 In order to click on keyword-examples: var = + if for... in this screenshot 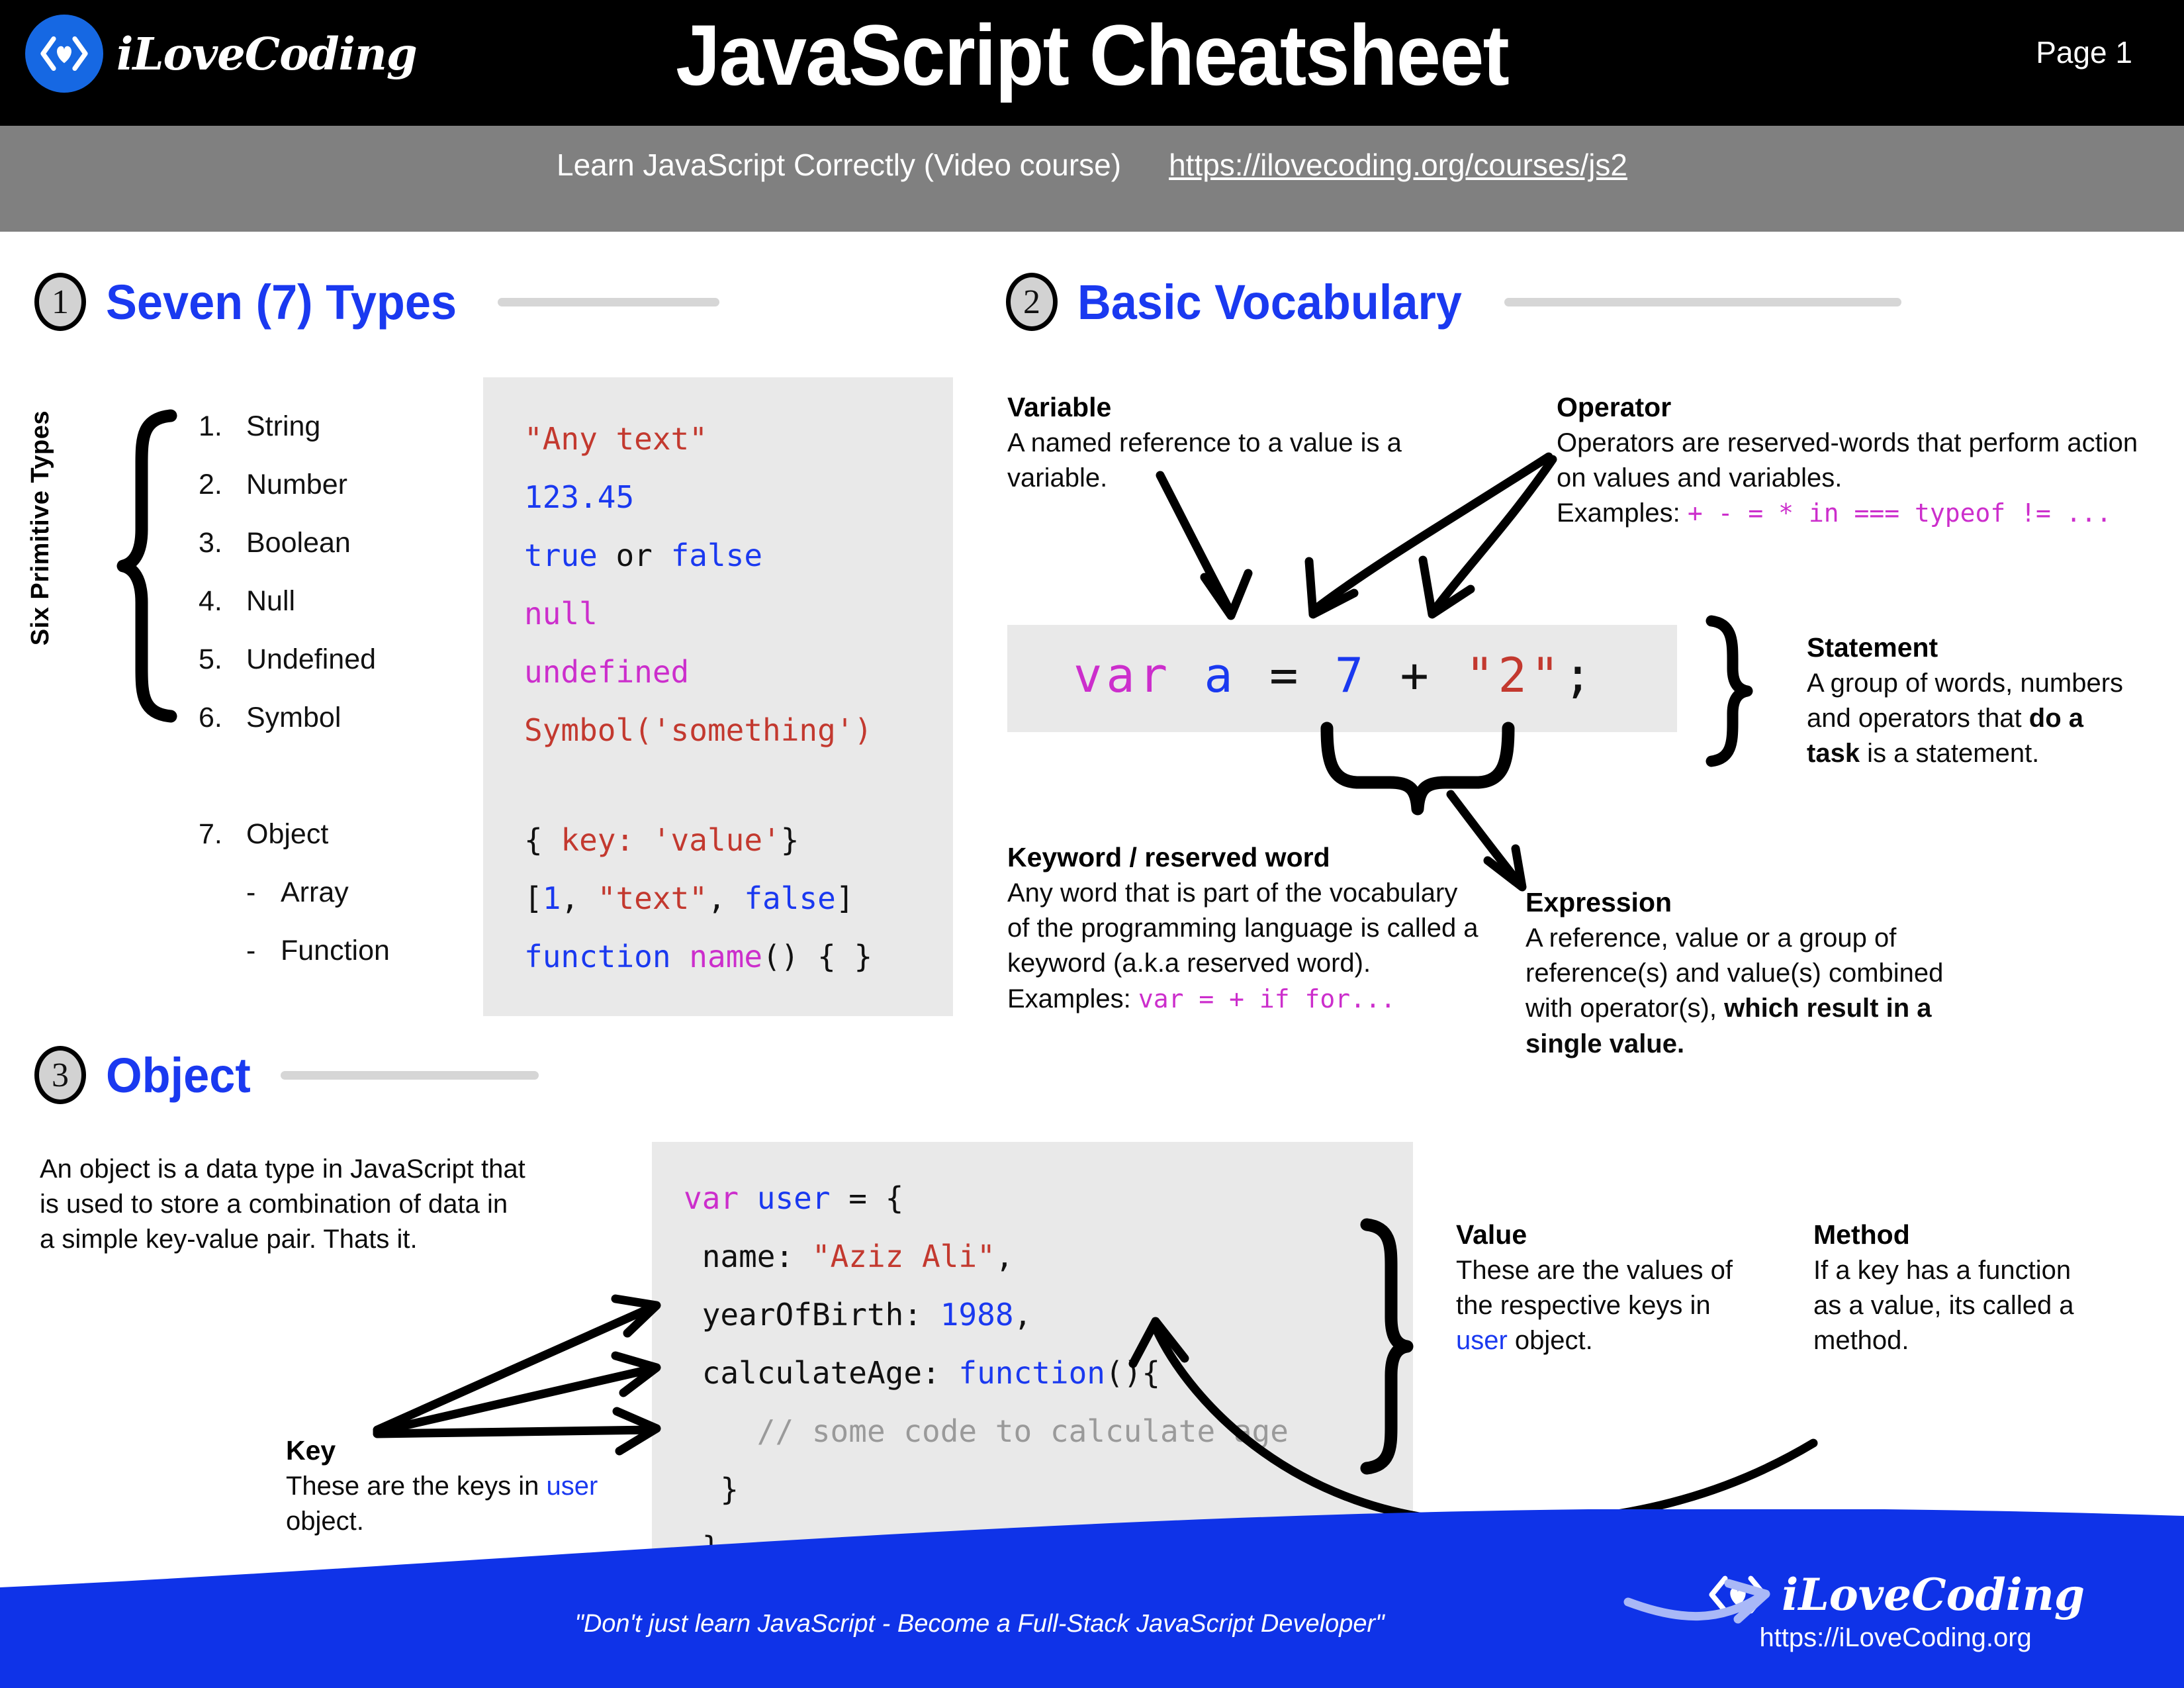, I will do `click(1267, 998)`.